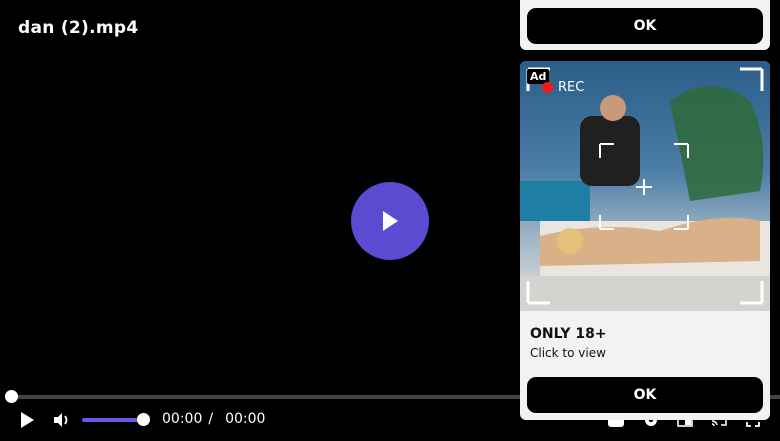 The height and width of the screenshot is (441, 780). Describe the element at coordinates (78, 28) in the screenshot. I see `video-title: dan (2).mp4` at that location.